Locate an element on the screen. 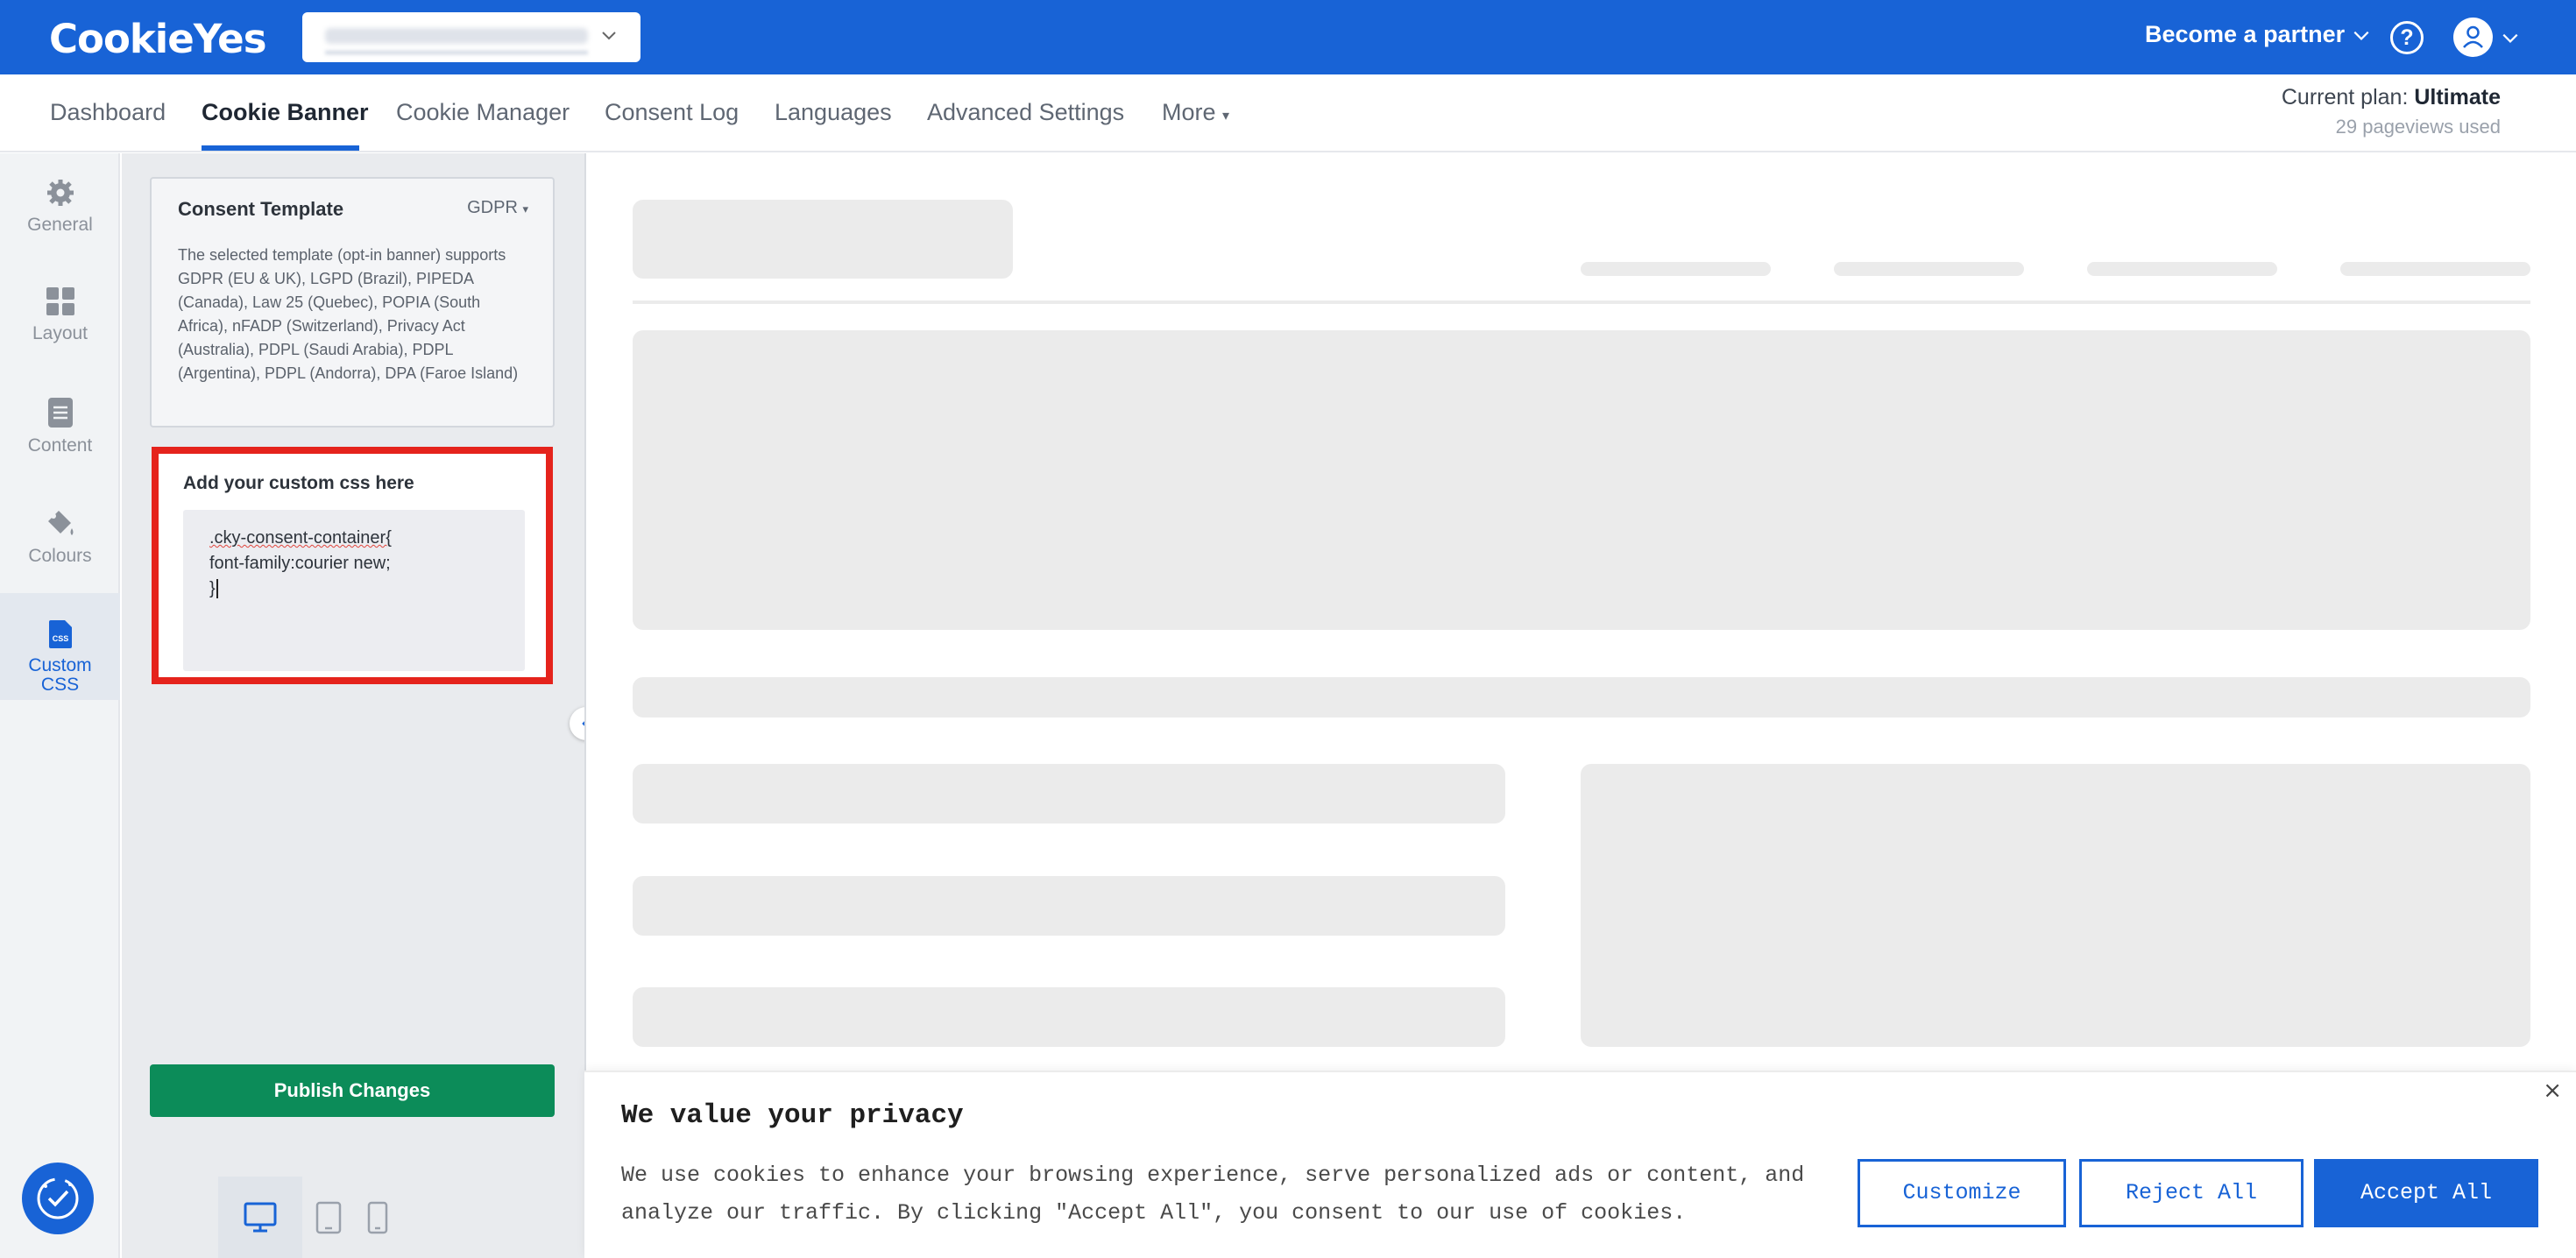 This screenshot has height=1258, width=2576. skeleton-divider is located at coordinates (1581, 302).